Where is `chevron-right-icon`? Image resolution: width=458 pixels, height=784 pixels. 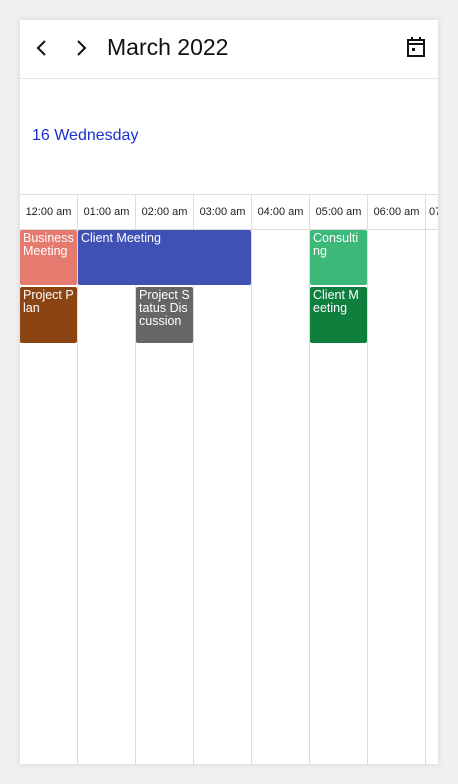
chevron-right-icon is located at coordinates (82, 48).